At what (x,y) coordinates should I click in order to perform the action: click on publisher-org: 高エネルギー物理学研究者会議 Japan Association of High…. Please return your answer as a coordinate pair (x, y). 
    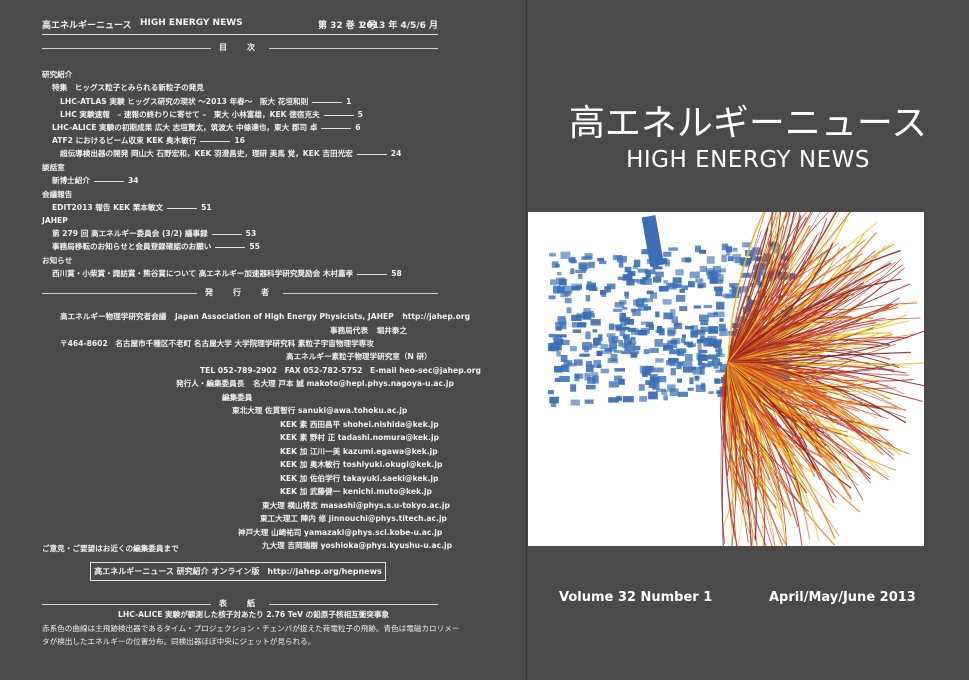
    Looking at the image, I should click on (265, 317).